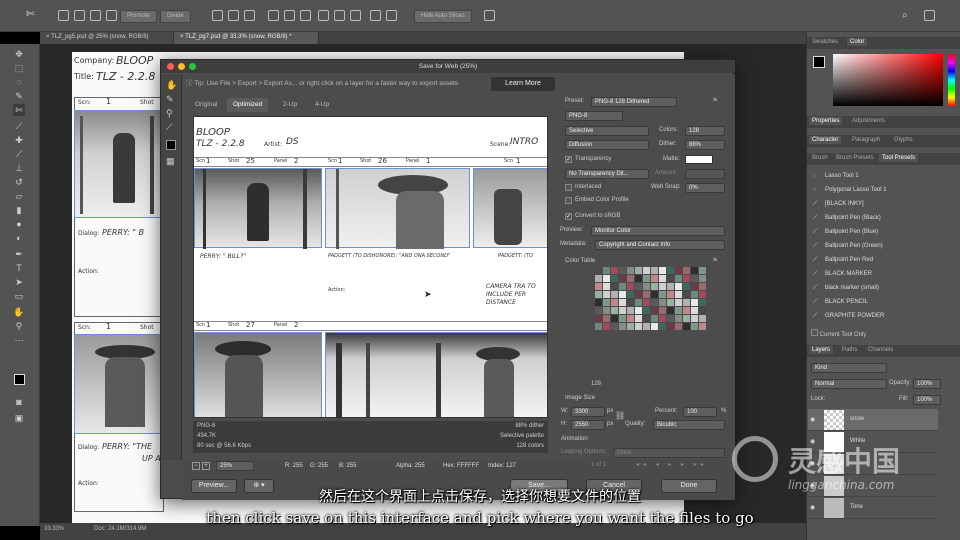 Image resolution: width=960 pixels, height=540 pixels. What do you see at coordinates (588, 412) in the screenshot?
I see `width-field: 3300` at bounding box center [588, 412].